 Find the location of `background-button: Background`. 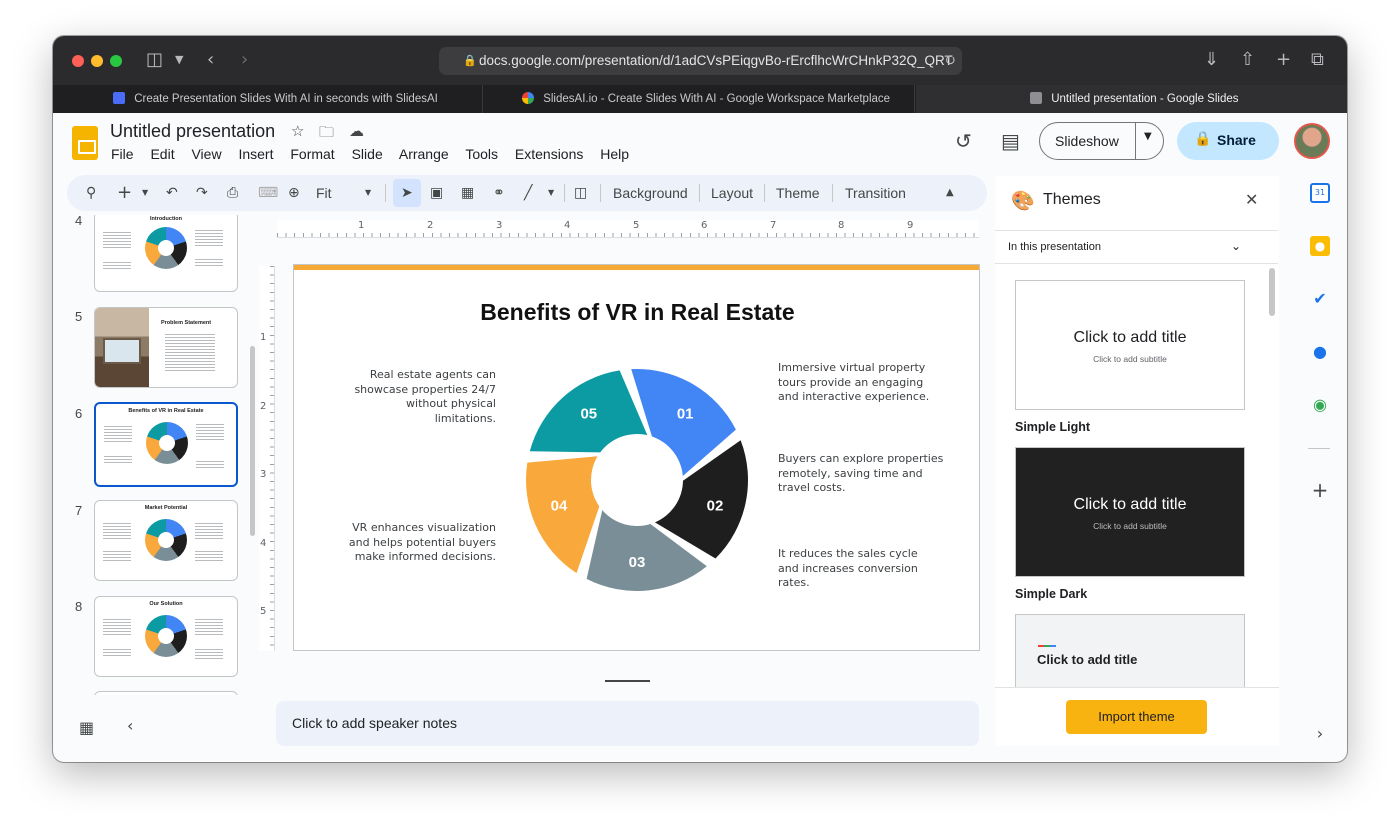

background-button: Background is located at coordinates (650, 193).